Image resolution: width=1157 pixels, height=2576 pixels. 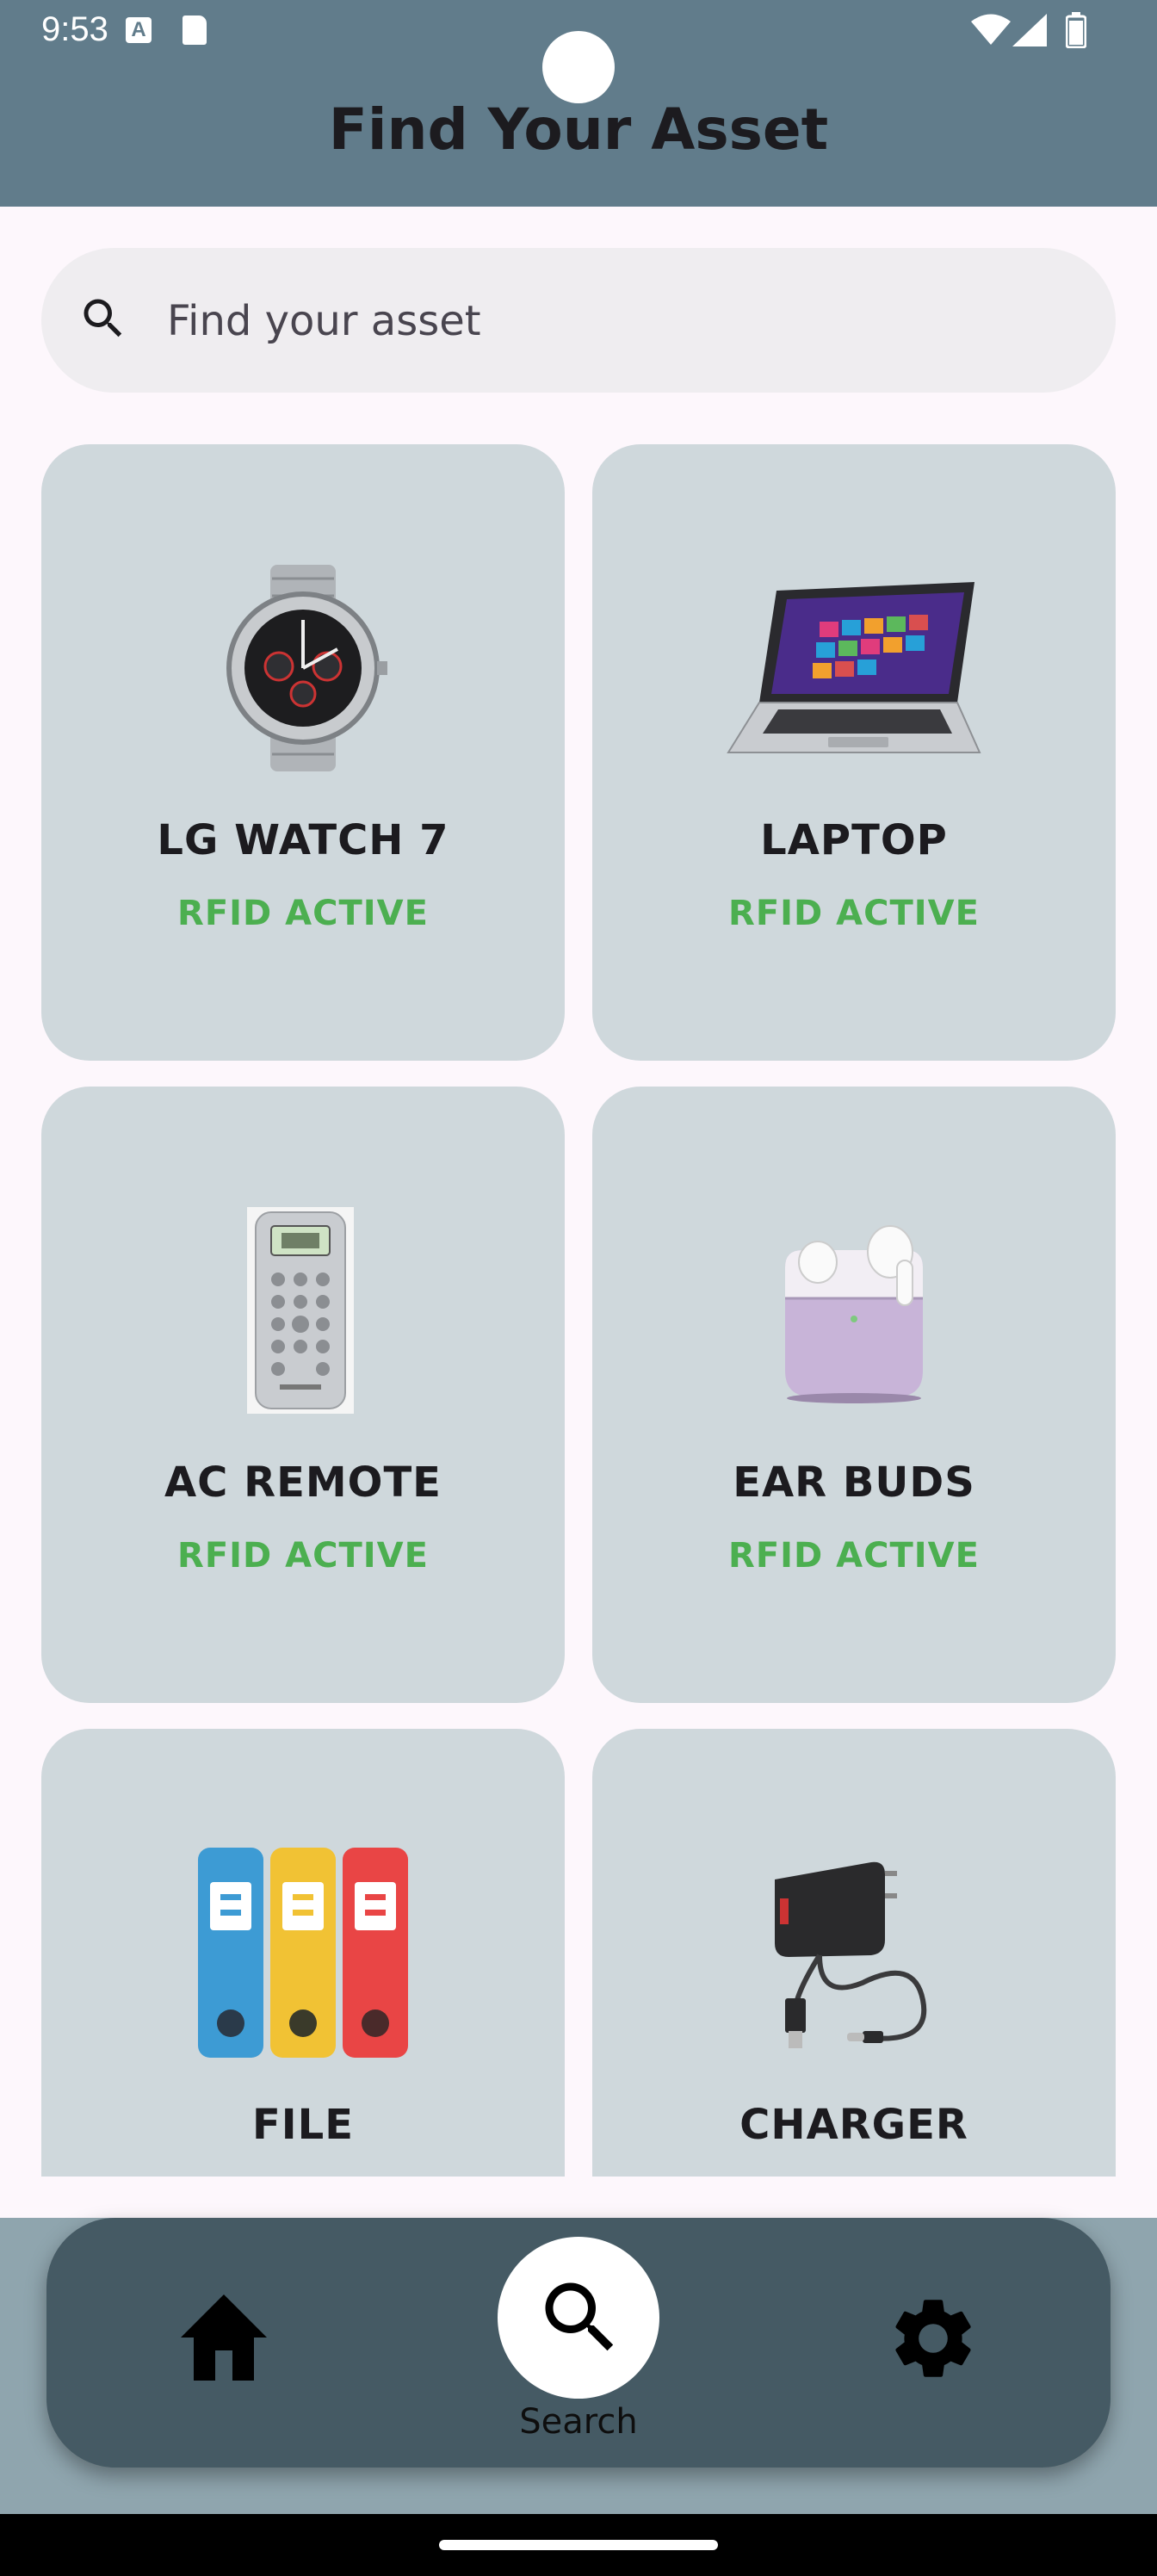 I want to click on folders-image, so click(x=303, y=1953).